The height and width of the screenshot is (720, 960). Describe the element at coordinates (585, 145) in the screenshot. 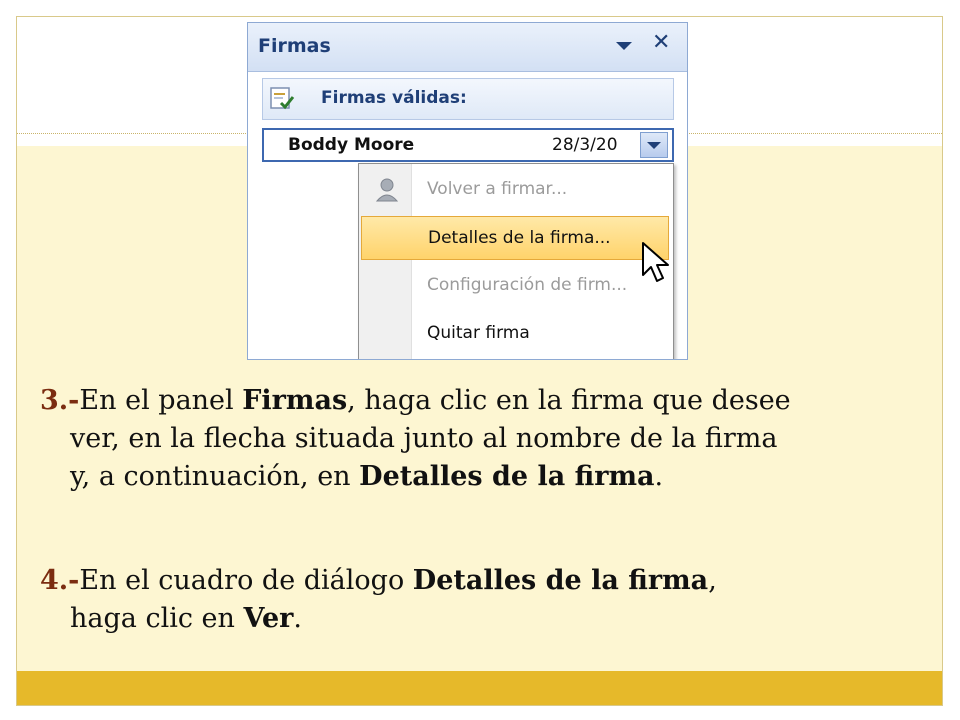

I see `signature-date: 28/3/20` at that location.